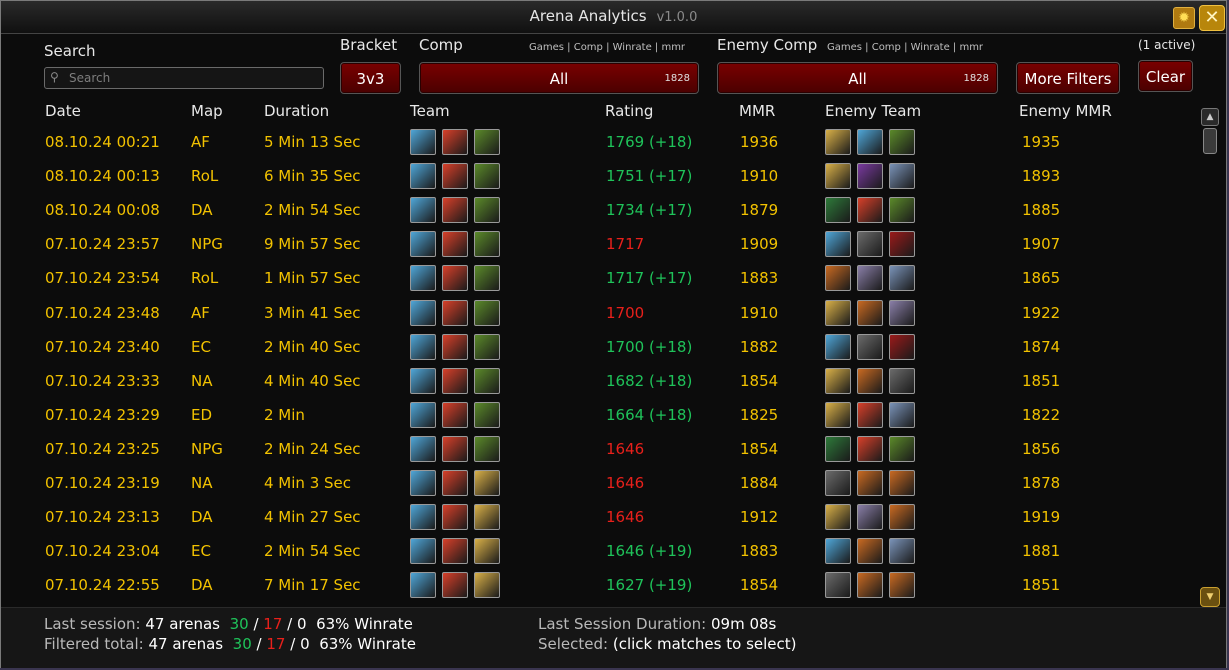 The height and width of the screenshot is (670, 1229). What do you see at coordinates (1184, 18) in the screenshot?
I see `settings-gear-icon: ✹` at bounding box center [1184, 18].